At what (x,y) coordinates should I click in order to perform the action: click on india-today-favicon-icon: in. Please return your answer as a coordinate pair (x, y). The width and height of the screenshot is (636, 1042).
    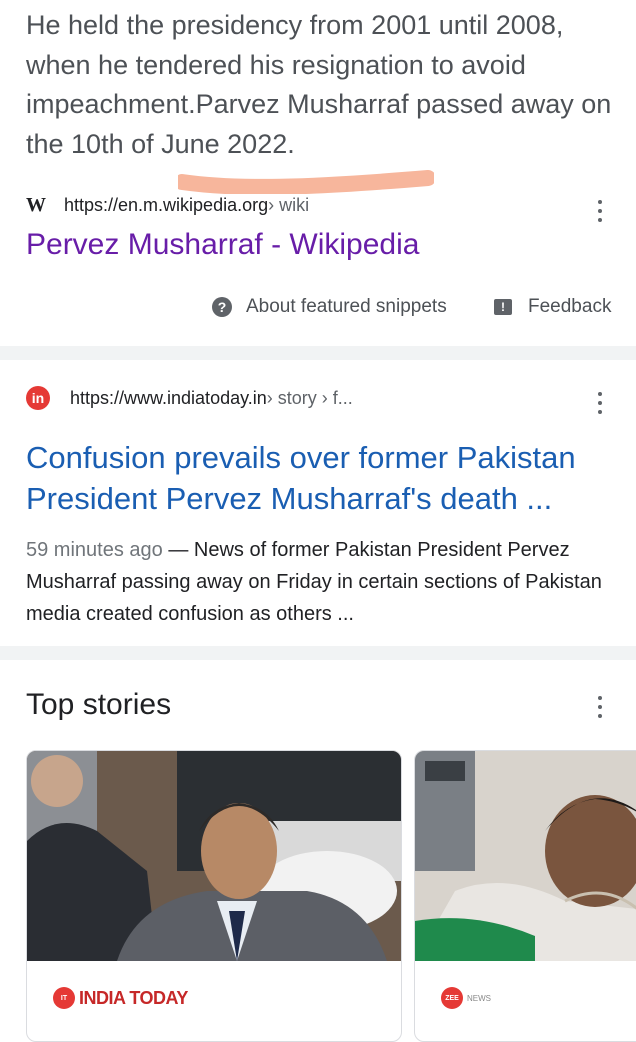
    Looking at the image, I should click on (38, 398).